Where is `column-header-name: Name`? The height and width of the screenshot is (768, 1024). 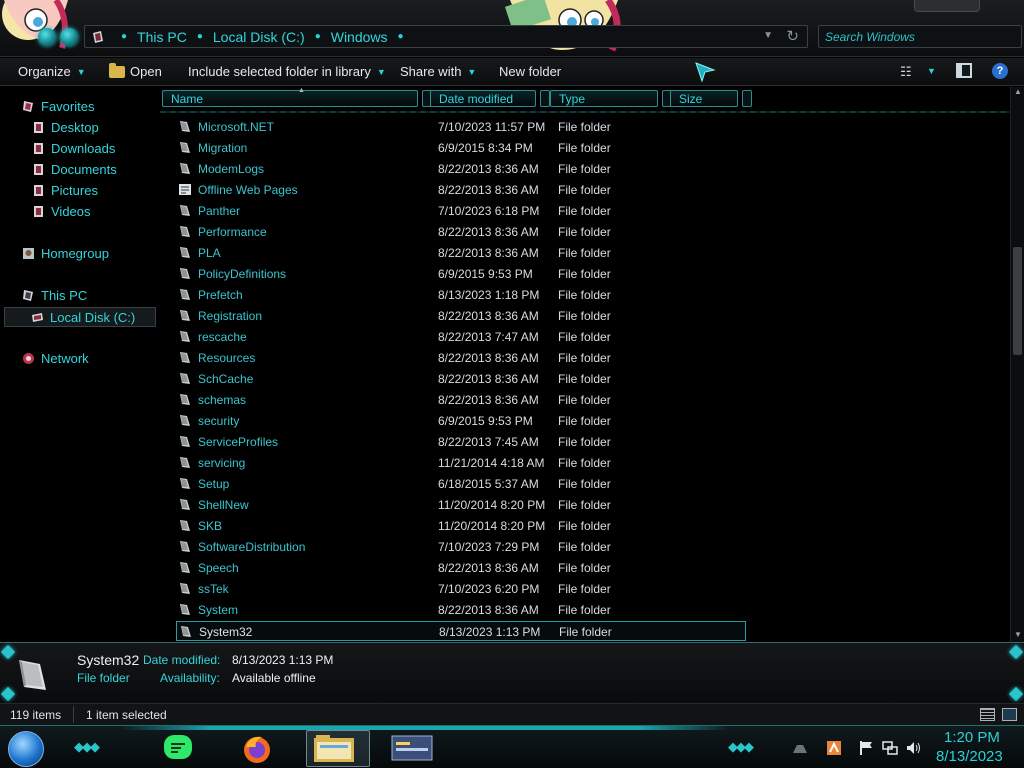 column-header-name: Name is located at coordinates (290, 98).